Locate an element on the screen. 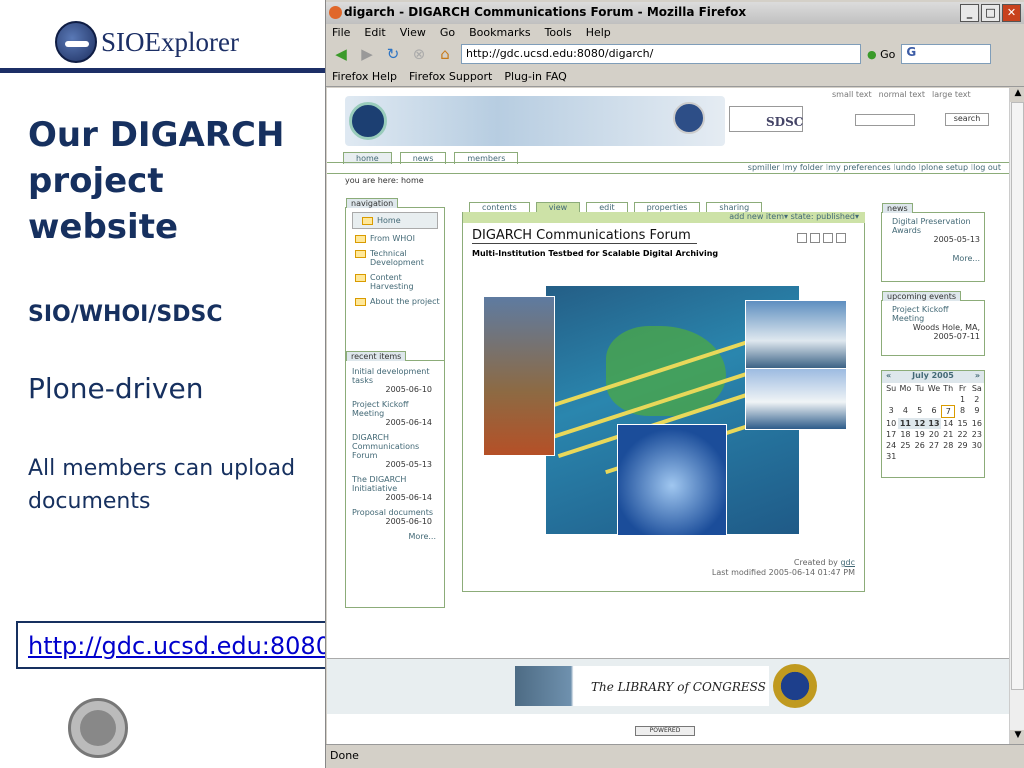  email-icon is located at coordinates (815, 238).